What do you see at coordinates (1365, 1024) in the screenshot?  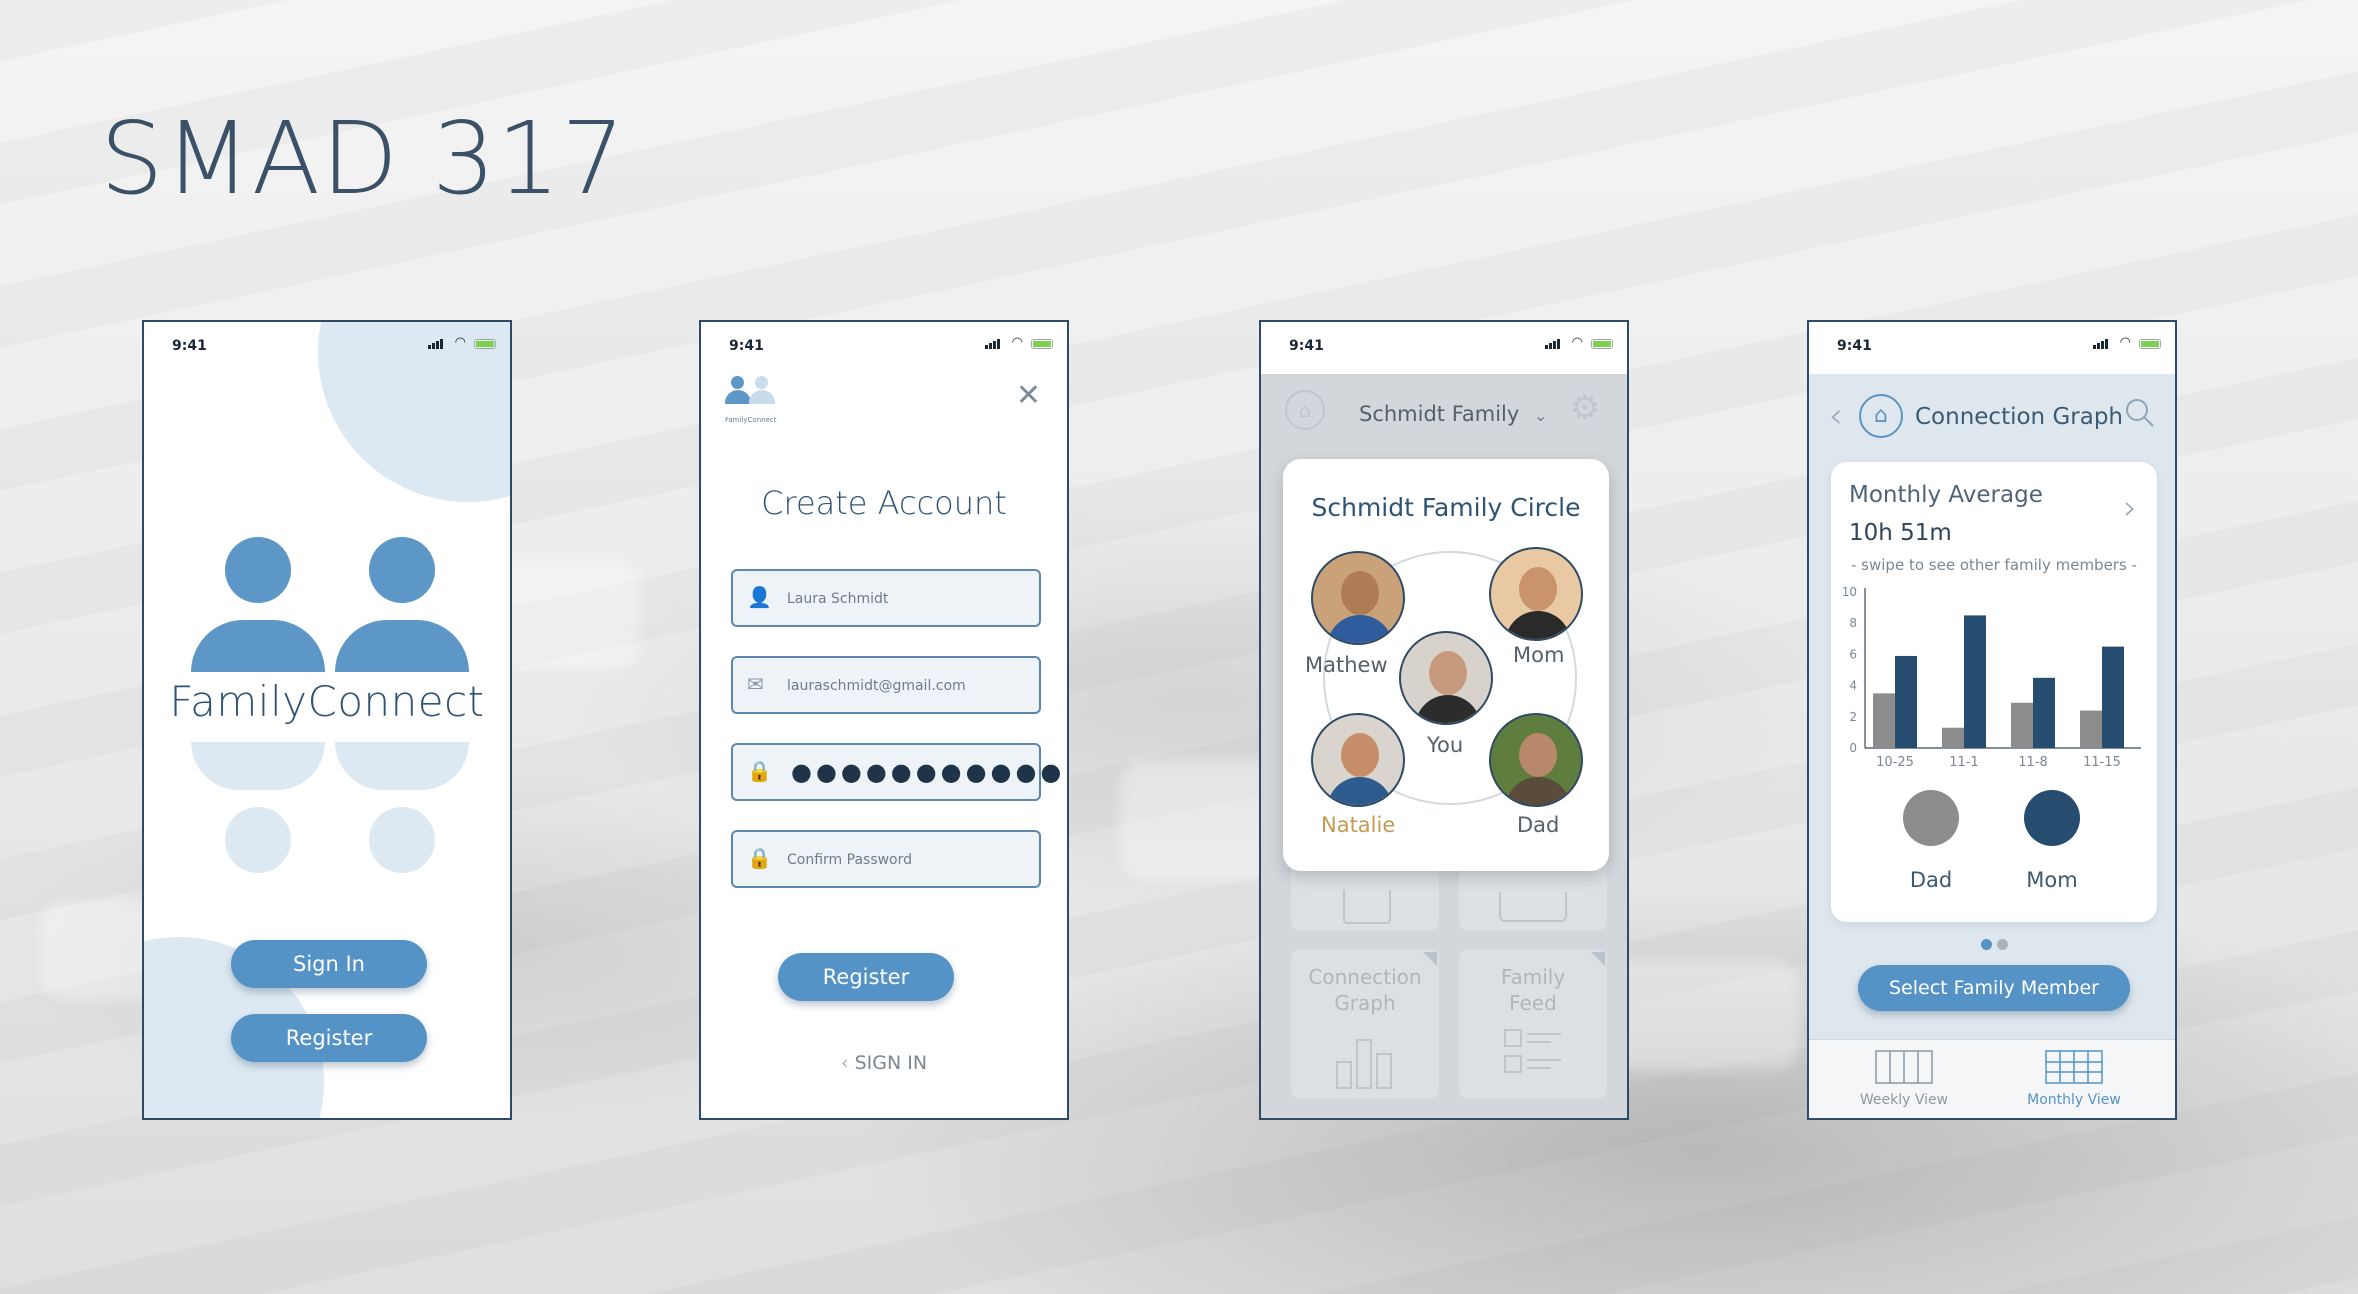 I see `tile-connection-graph: Connection Graph` at bounding box center [1365, 1024].